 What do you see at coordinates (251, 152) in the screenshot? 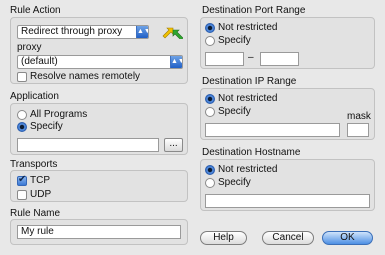
I see `dest-host-title: Destination Hostname` at bounding box center [251, 152].